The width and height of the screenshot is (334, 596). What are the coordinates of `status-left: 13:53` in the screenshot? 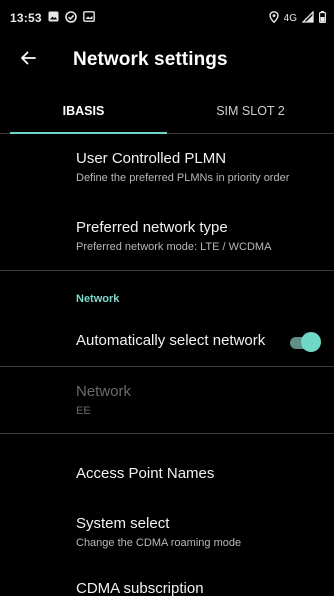 It's located at (52, 18).